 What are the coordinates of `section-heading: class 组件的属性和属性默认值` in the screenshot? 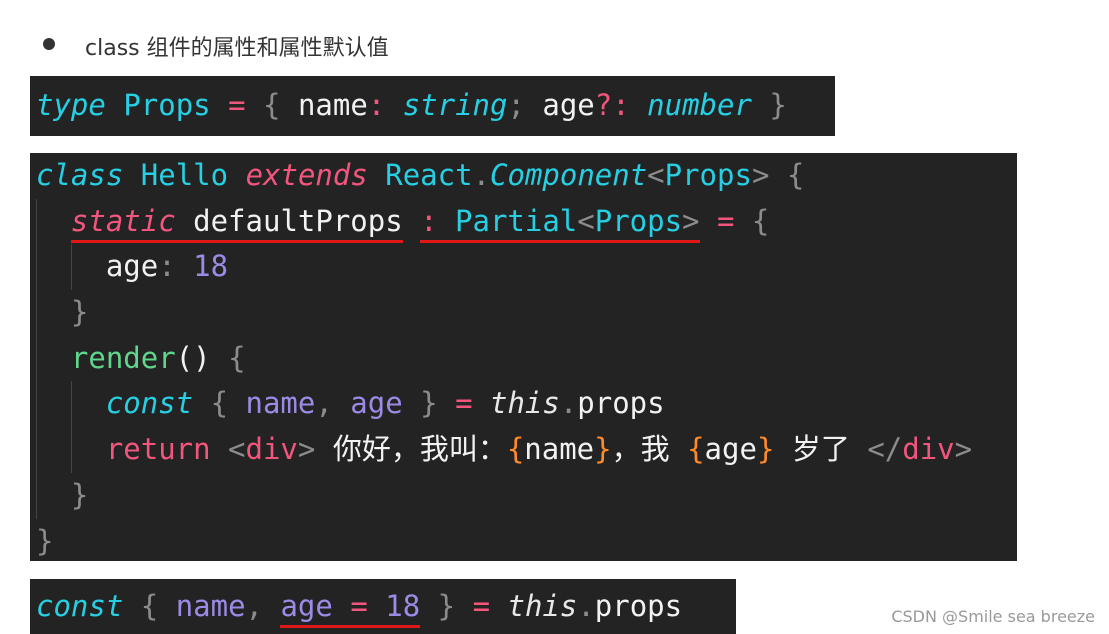 It's located at (237, 48).